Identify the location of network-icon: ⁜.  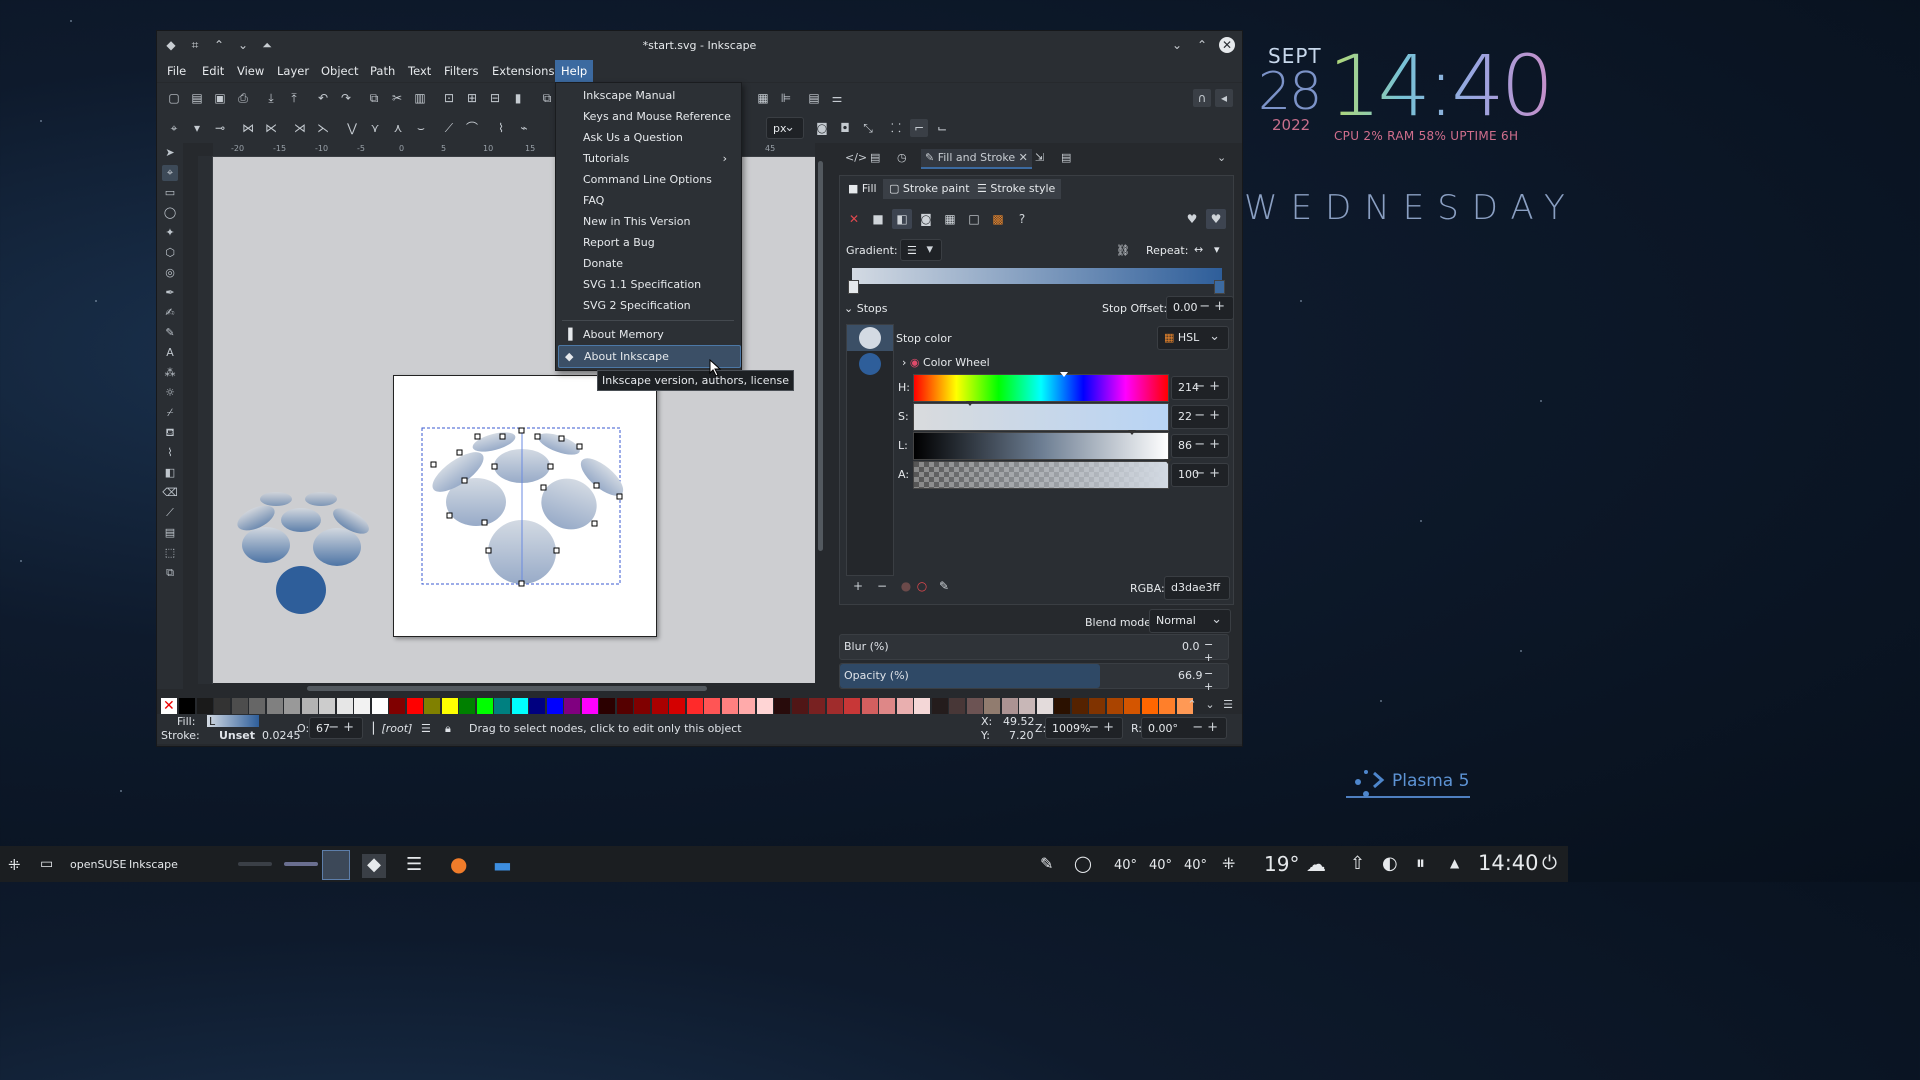
(1228, 863).